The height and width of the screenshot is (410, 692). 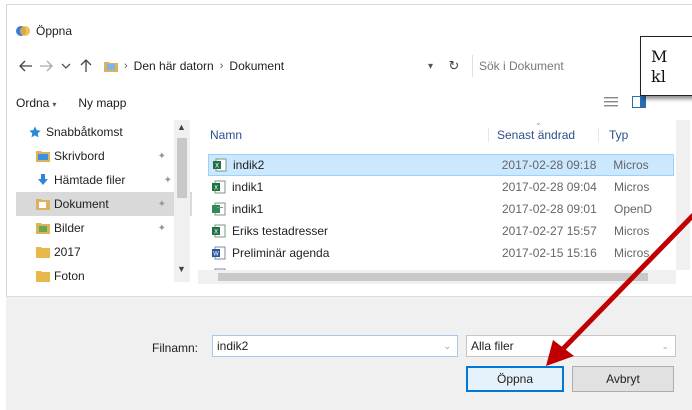 I want to click on chevron-down-icon: ▾, so click(x=54, y=104).